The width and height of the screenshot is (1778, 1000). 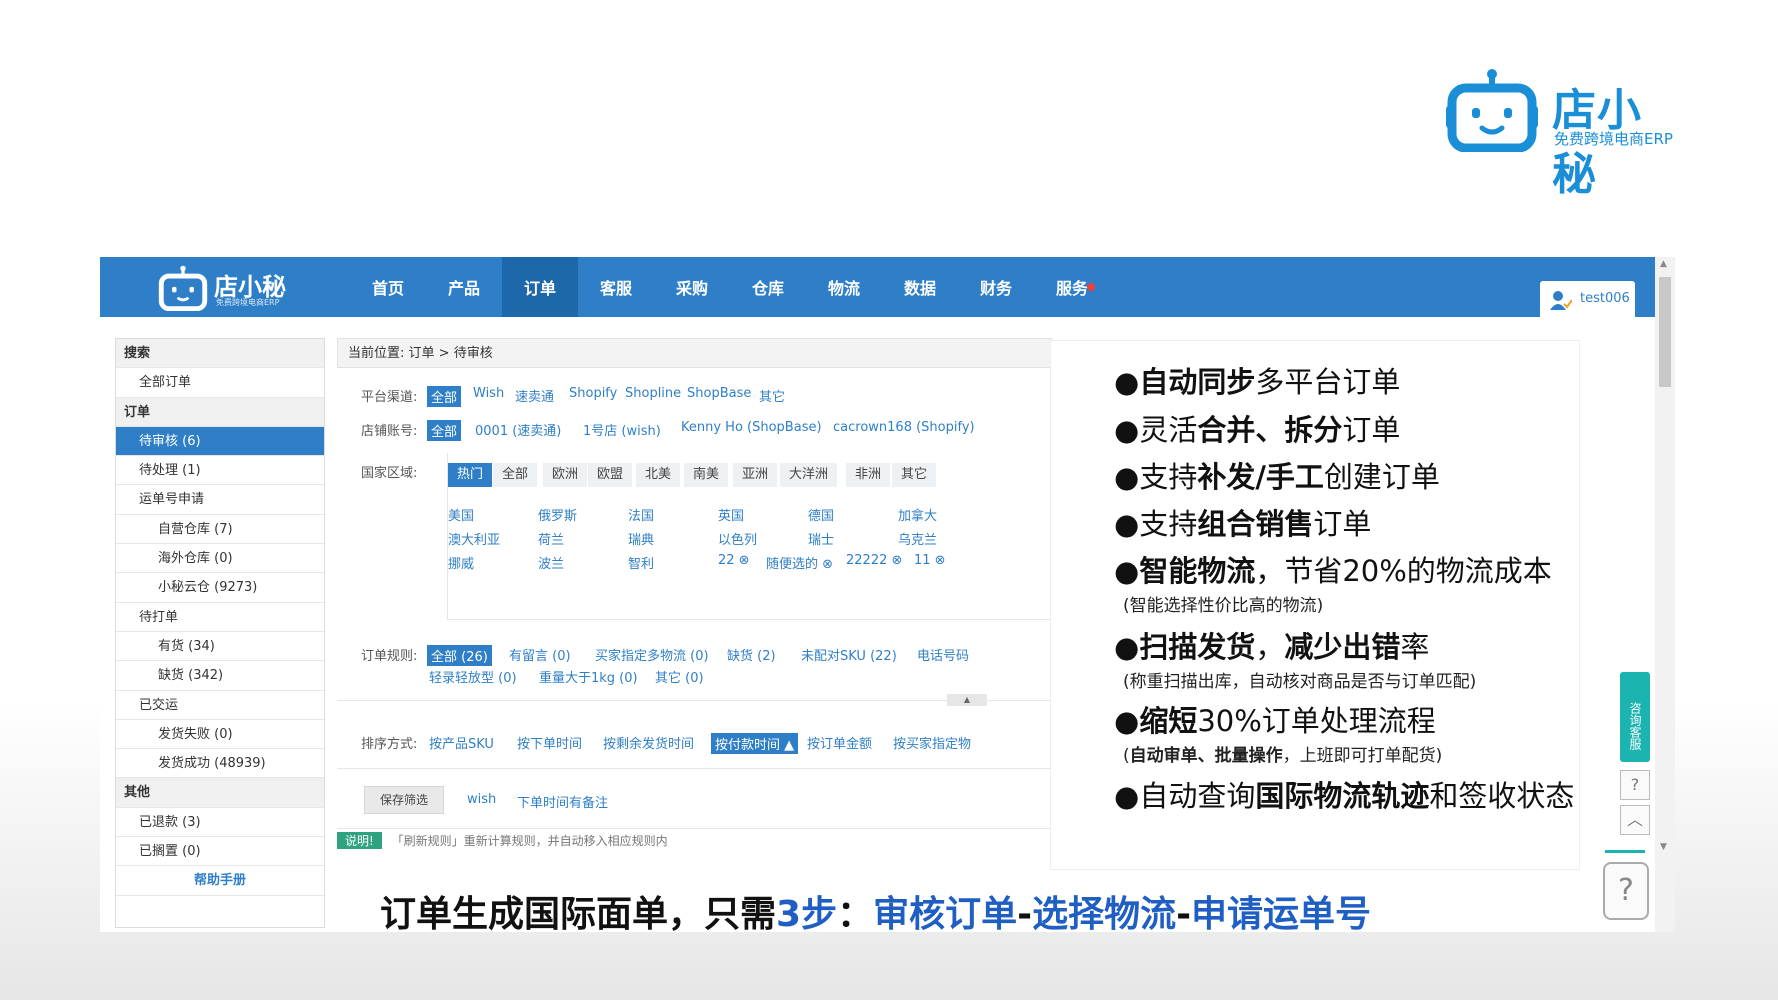 What do you see at coordinates (996, 287) in the screenshot?
I see `nav-item-8: 财务` at bounding box center [996, 287].